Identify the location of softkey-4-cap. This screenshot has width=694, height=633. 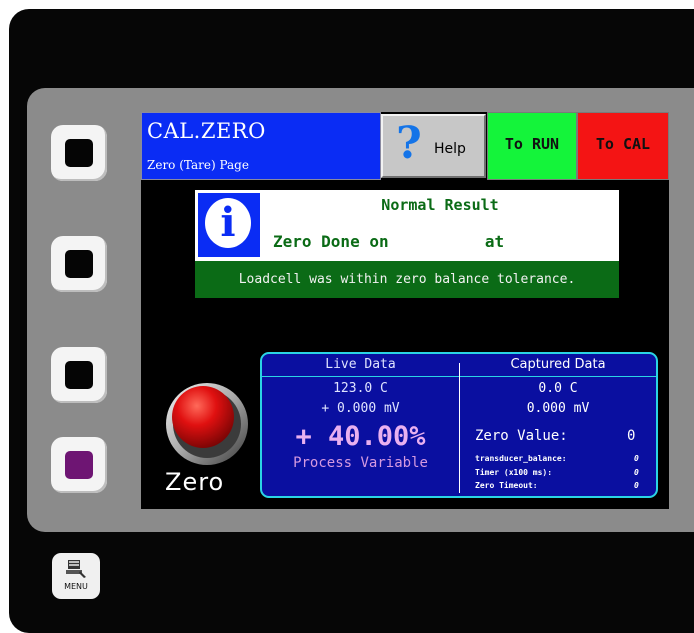
(79, 465).